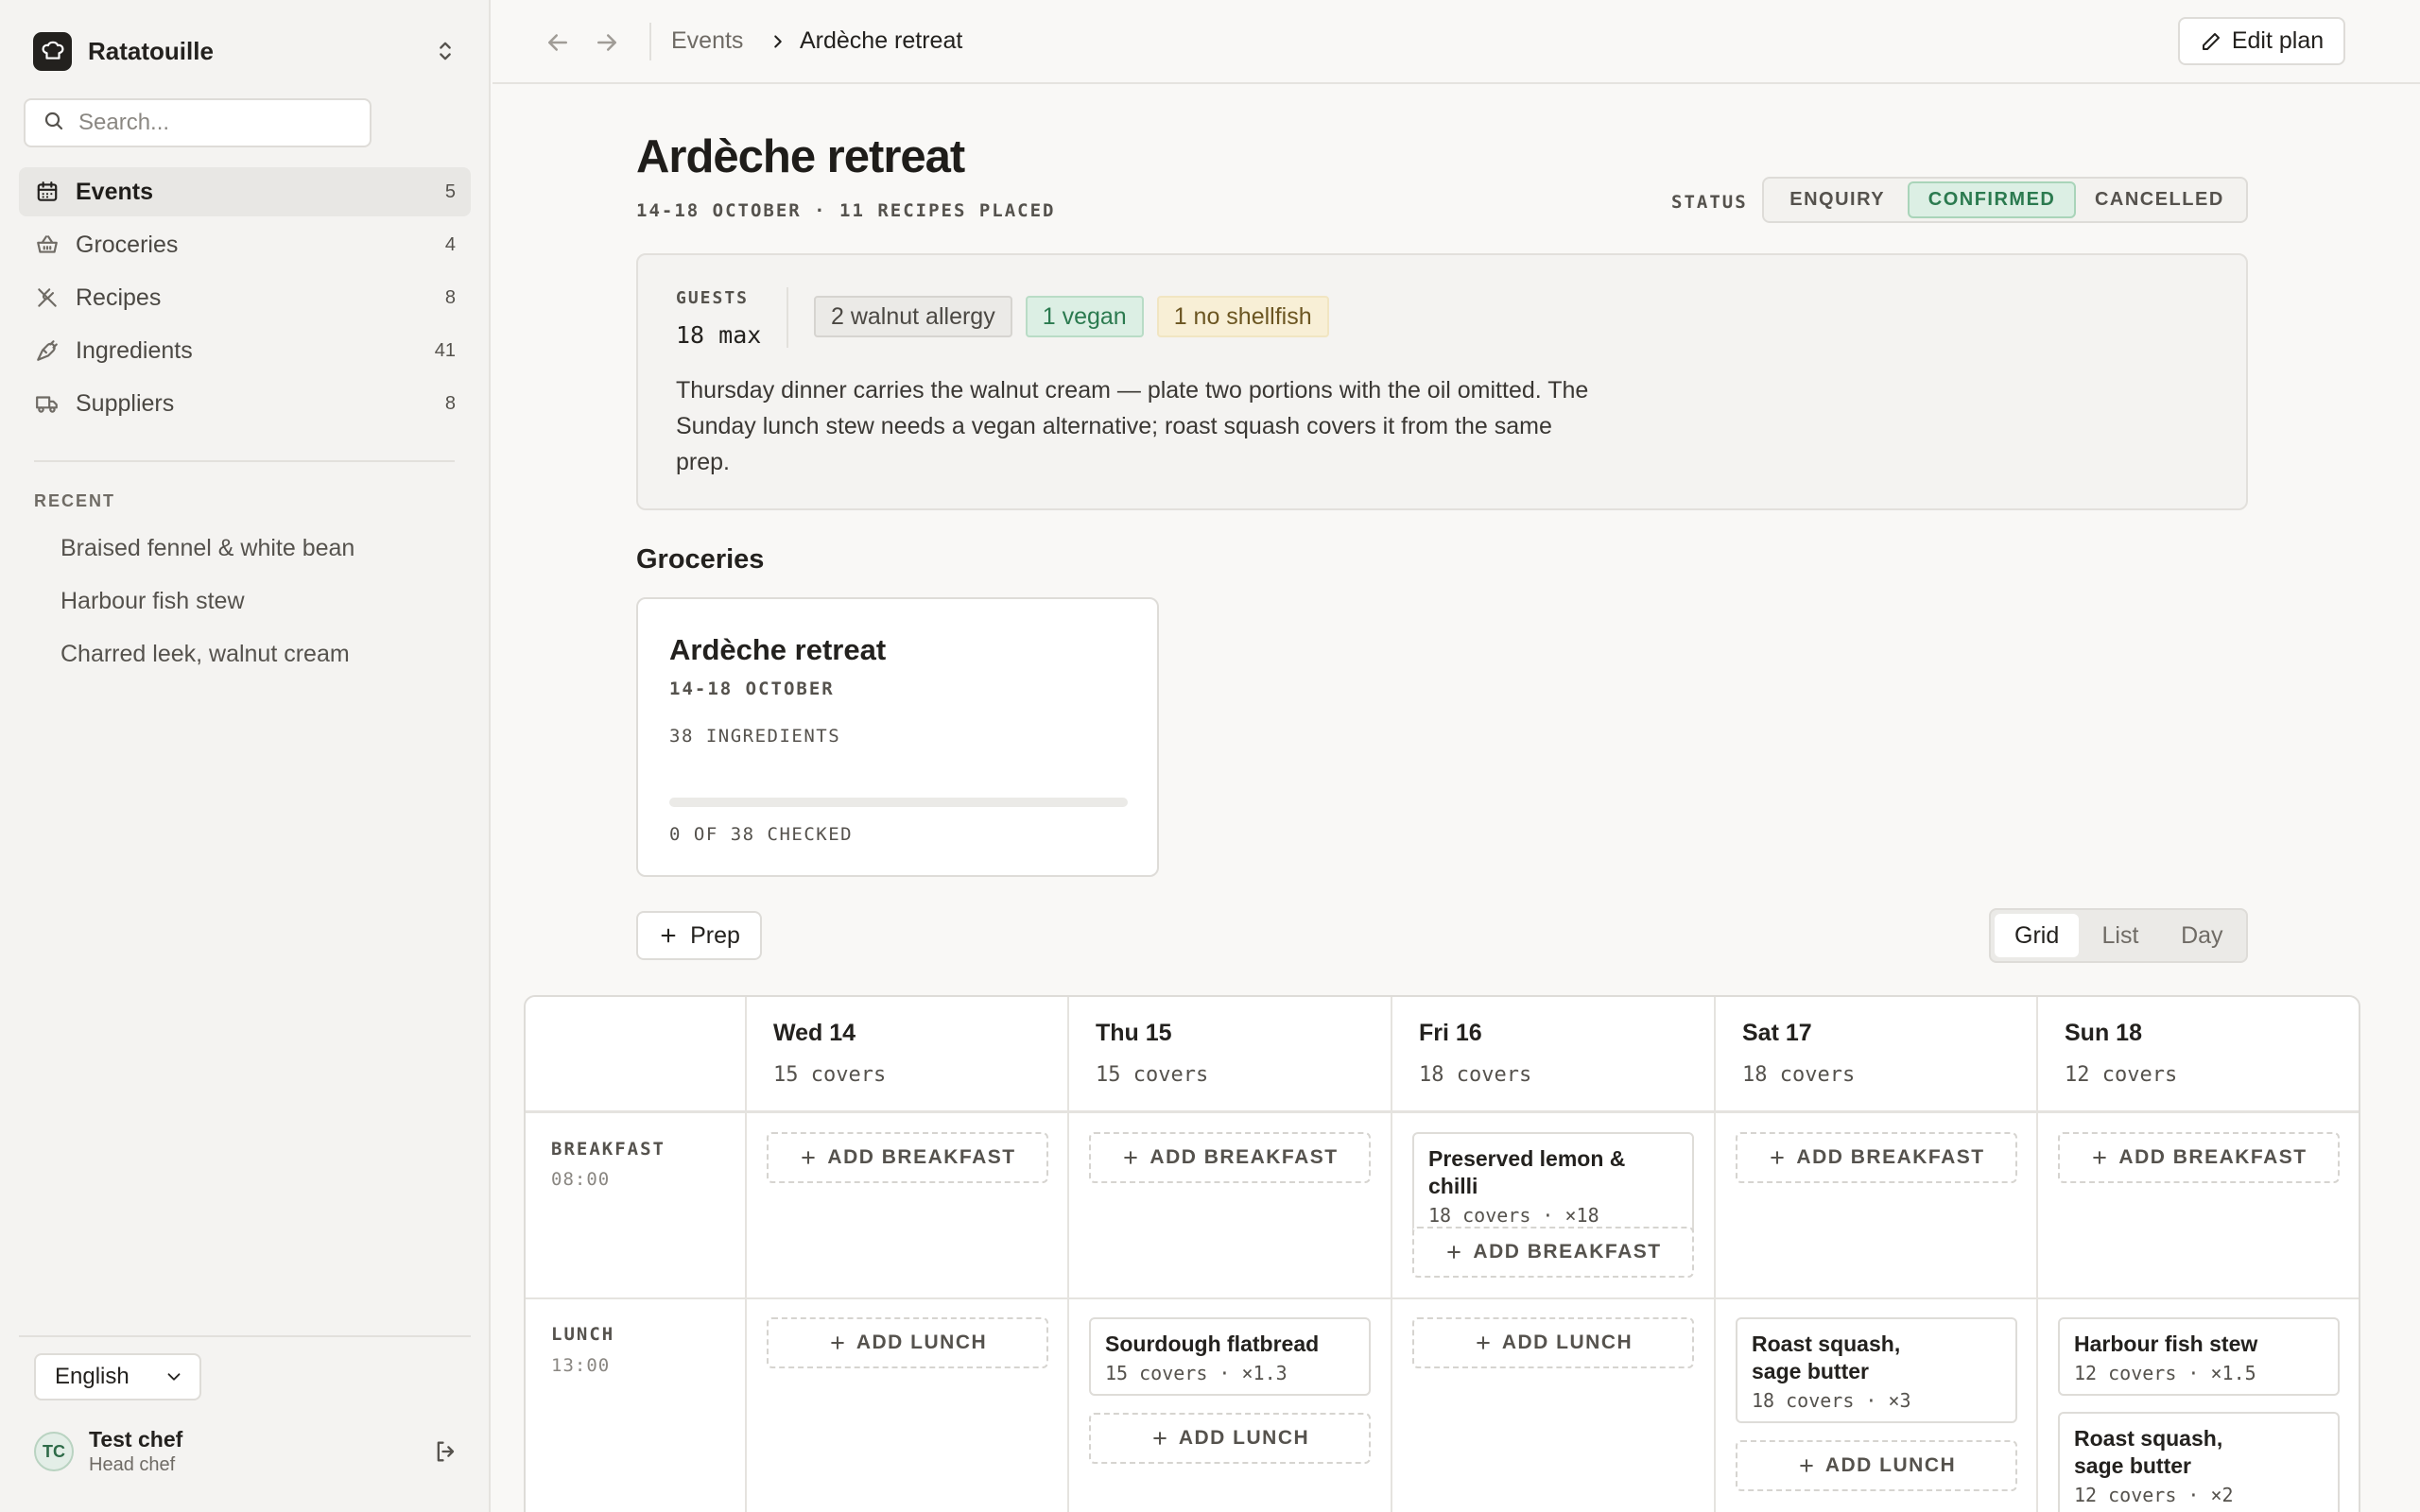 The image size is (2420, 1512). Describe the element at coordinates (47, 403) in the screenshot. I see `truck-icon` at that location.